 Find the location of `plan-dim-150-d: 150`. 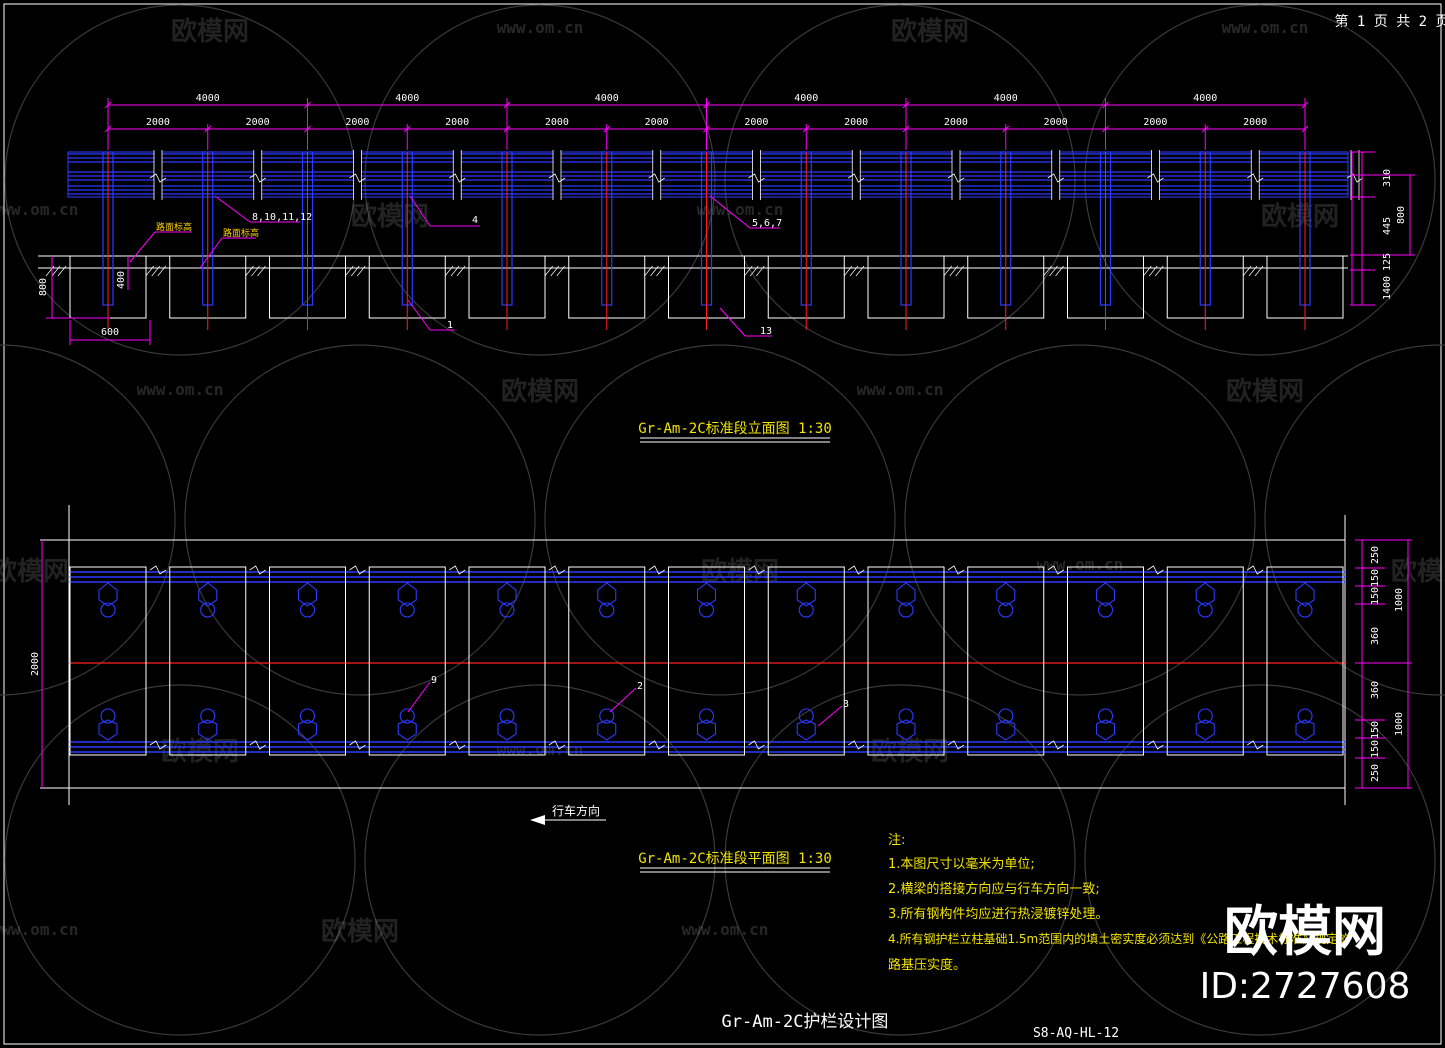

plan-dim-150-d: 150 is located at coordinates (1375, 749).